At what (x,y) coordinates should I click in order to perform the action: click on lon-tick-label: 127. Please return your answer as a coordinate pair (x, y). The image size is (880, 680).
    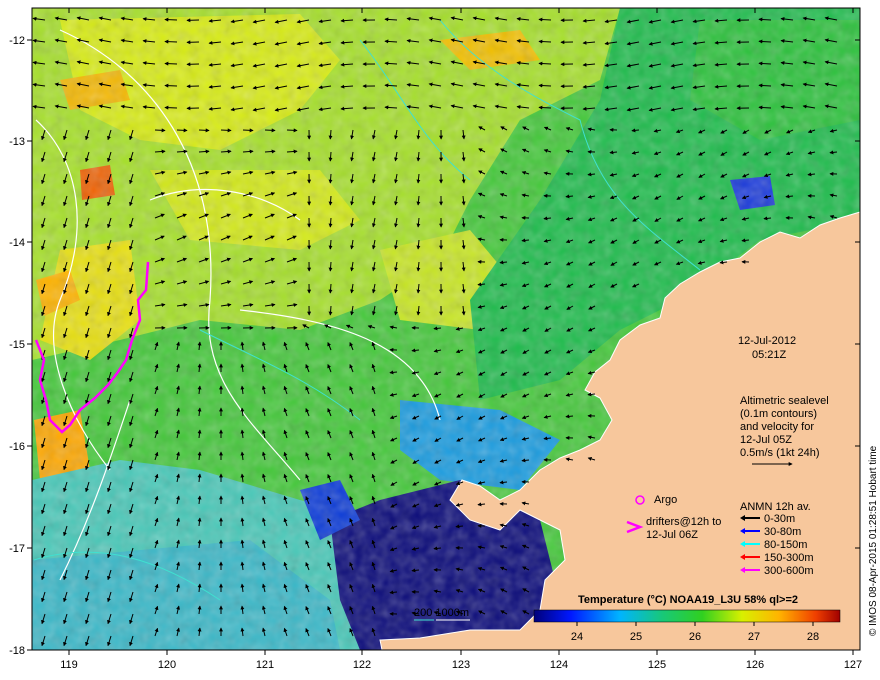
    Looking at the image, I should click on (853, 665).